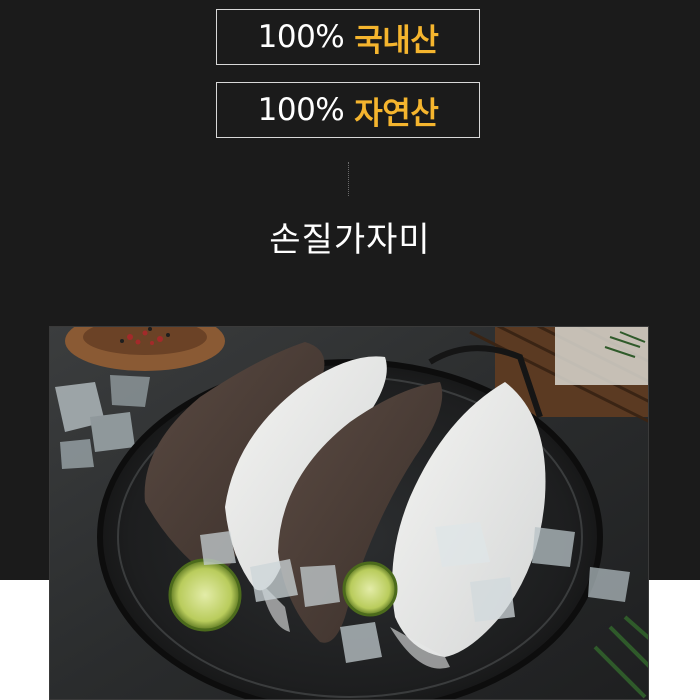  What do you see at coordinates (396, 40) in the screenshot?
I see `badge-highlight: 국내산` at bounding box center [396, 40].